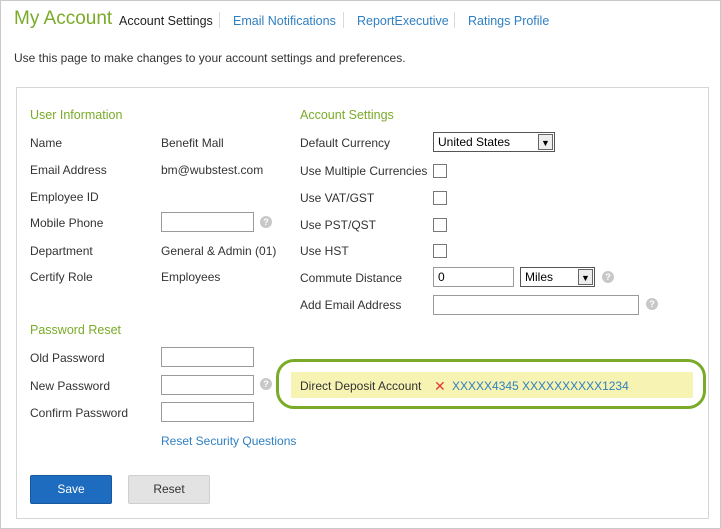 This screenshot has height=529, width=721. What do you see at coordinates (68, 170) in the screenshot?
I see `email-label: Email Address` at bounding box center [68, 170].